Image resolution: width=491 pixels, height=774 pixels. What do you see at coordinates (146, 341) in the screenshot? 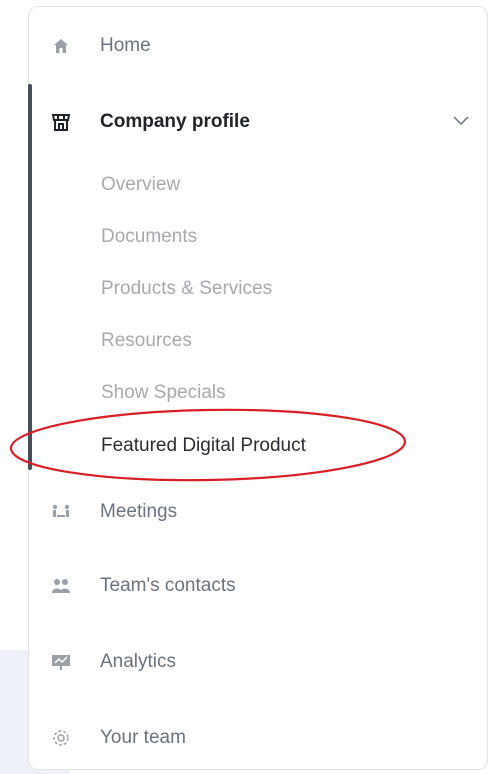
I see `sub-item-resources: Resources` at bounding box center [146, 341].